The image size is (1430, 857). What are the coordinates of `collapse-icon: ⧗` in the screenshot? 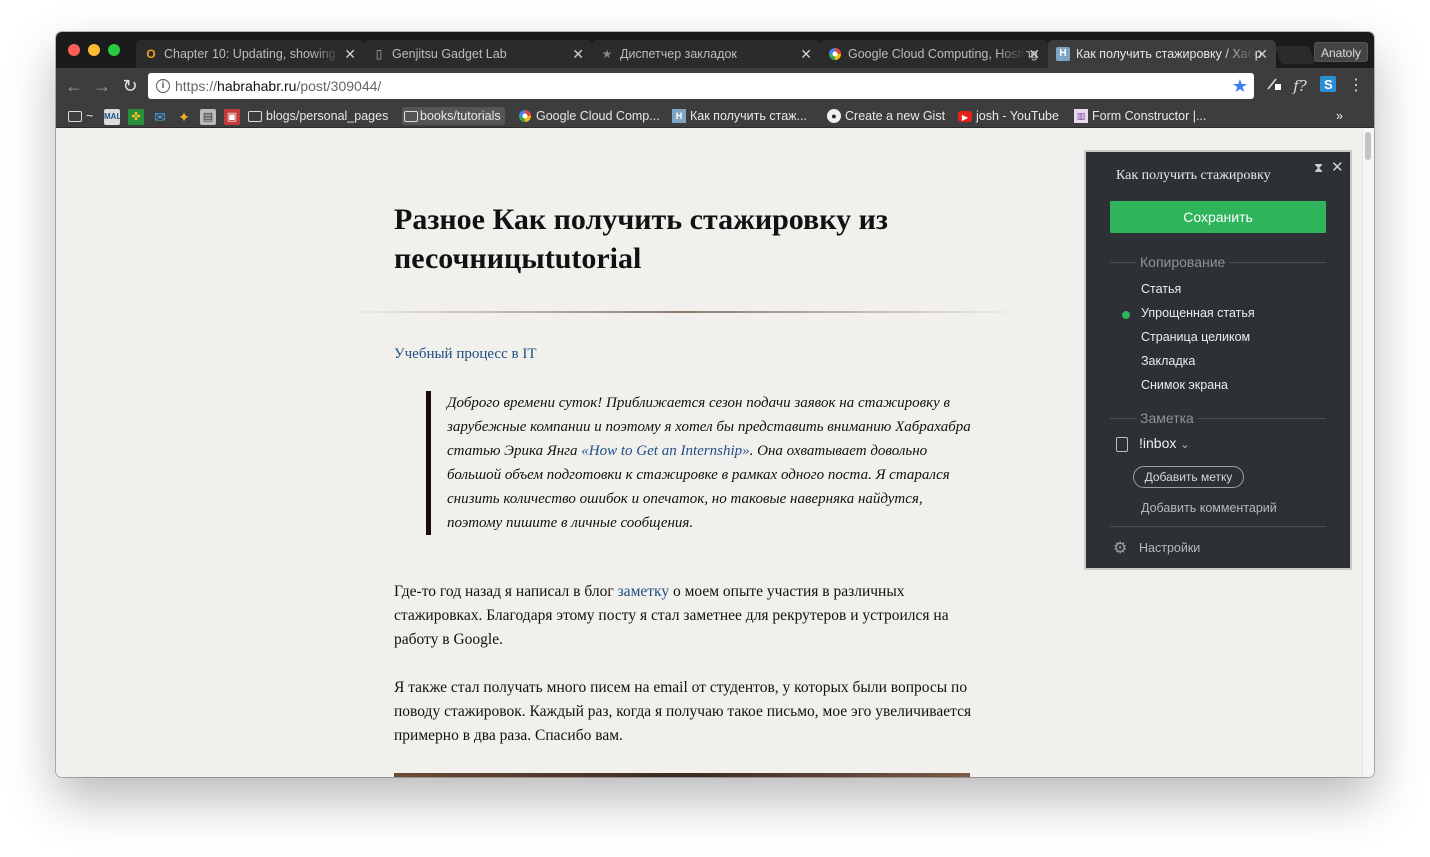 It's located at (1318, 168).